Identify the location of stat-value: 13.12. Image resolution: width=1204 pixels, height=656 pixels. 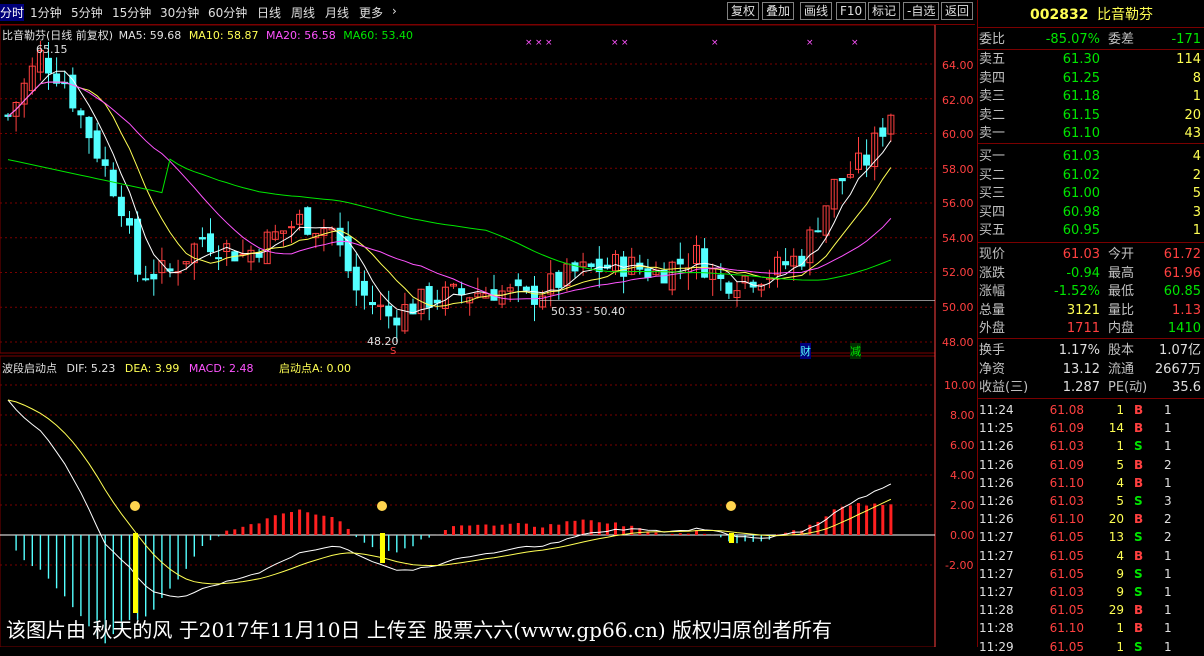
(1081, 369).